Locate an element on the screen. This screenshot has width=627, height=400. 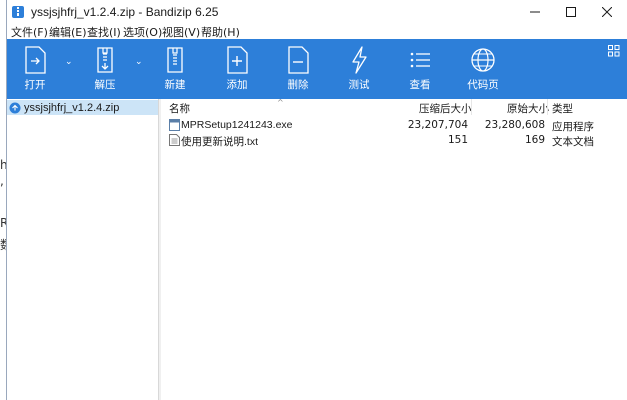
add-label: 添加 is located at coordinates (237, 85).